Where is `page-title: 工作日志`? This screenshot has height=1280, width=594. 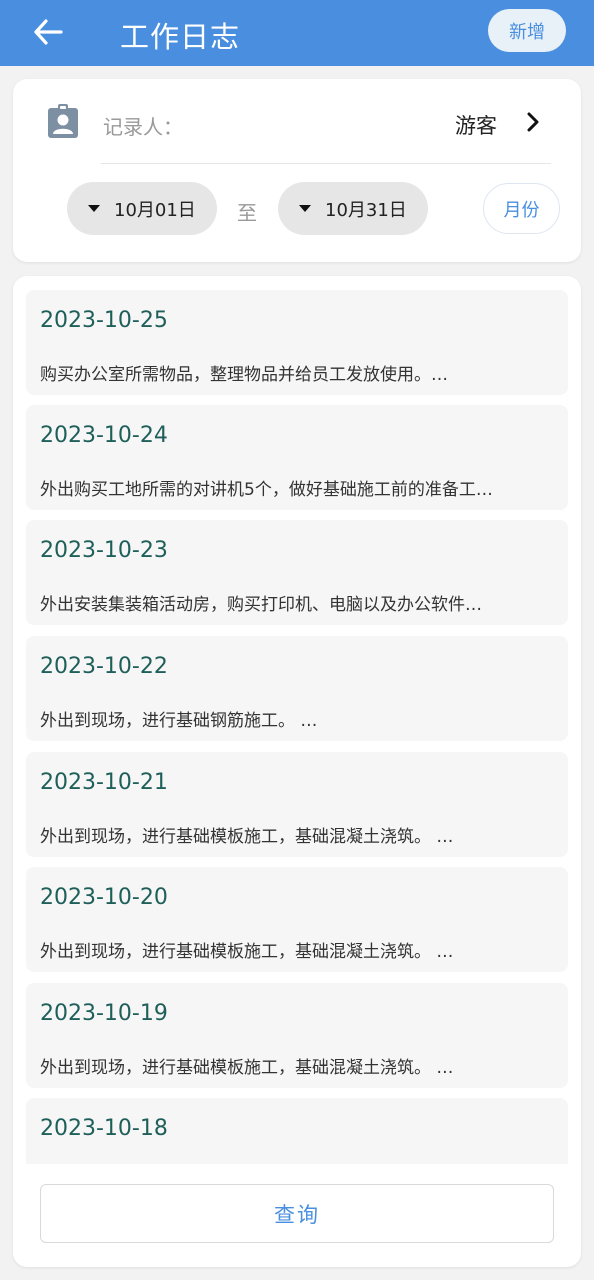
page-title: 工作日志 is located at coordinates (180, 37).